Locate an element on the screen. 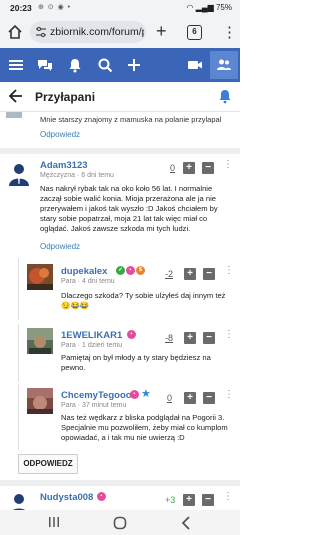 This screenshot has width=320, height=535. author-meta: Para · 4 dni temu is located at coordinates (88, 281).